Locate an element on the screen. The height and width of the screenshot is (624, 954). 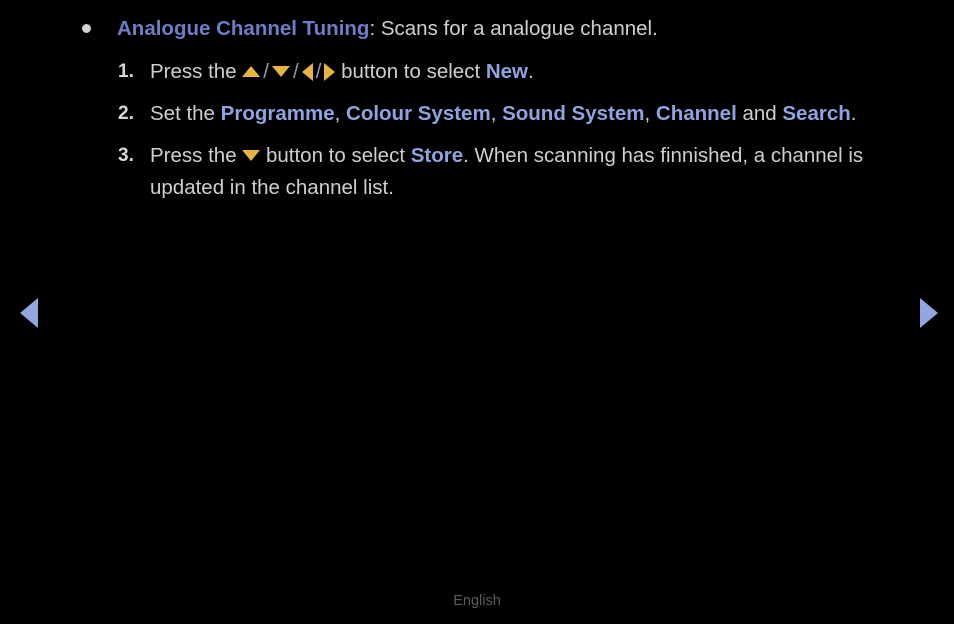
triangle-up-icon is located at coordinates (251, 72).